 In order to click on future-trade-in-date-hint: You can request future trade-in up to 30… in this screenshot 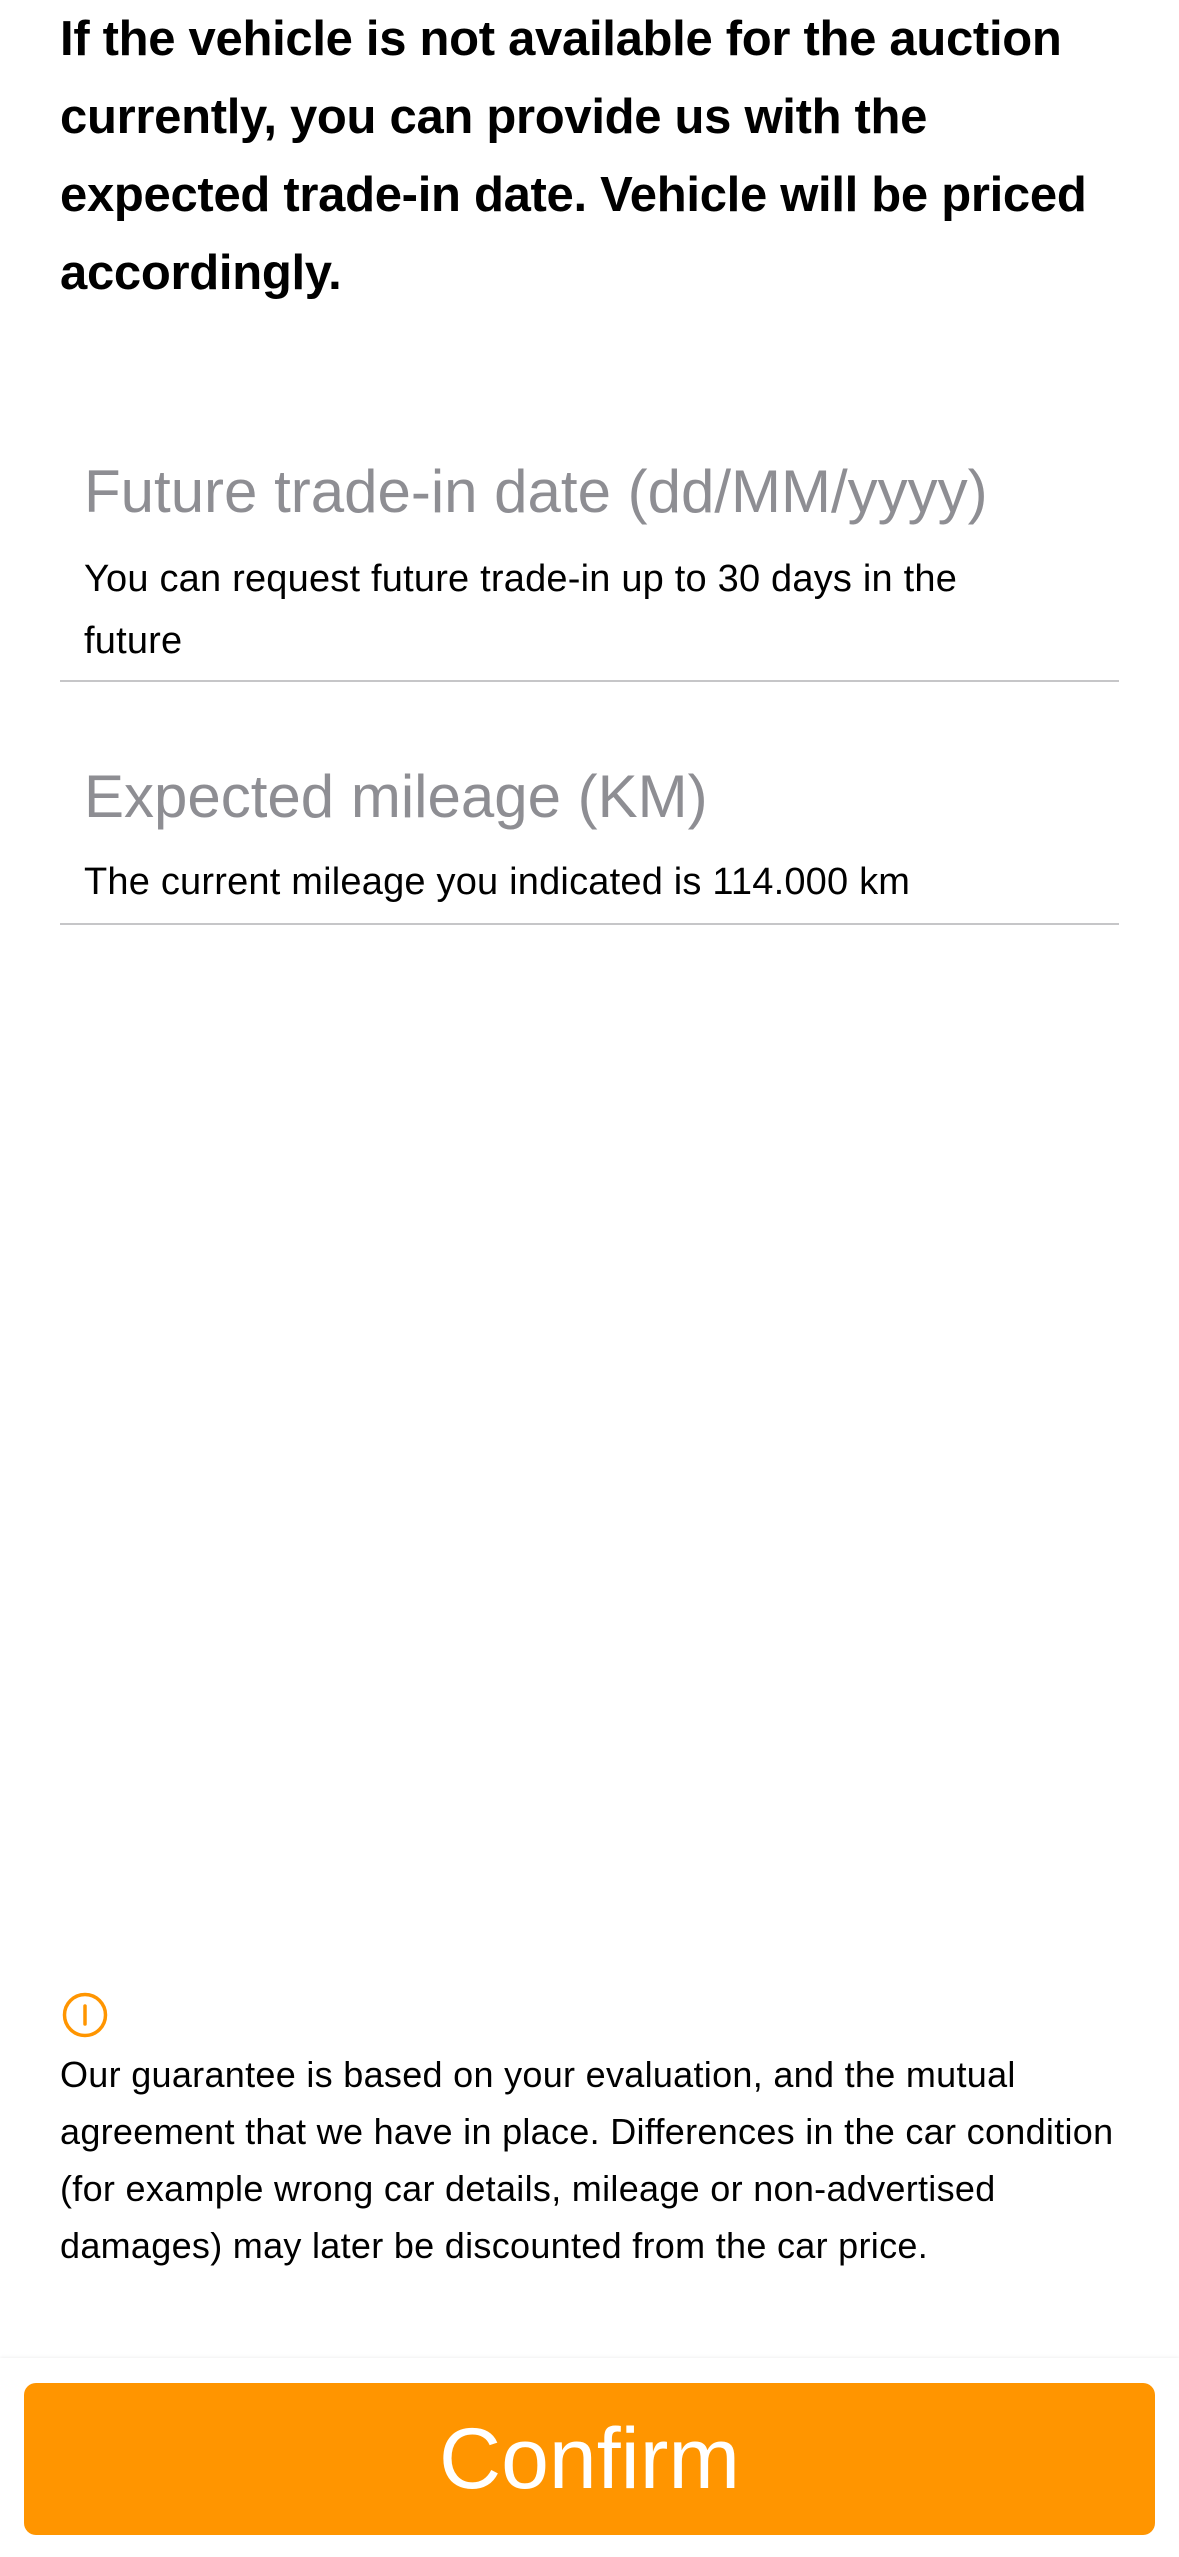, I will do `click(521, 610)`.